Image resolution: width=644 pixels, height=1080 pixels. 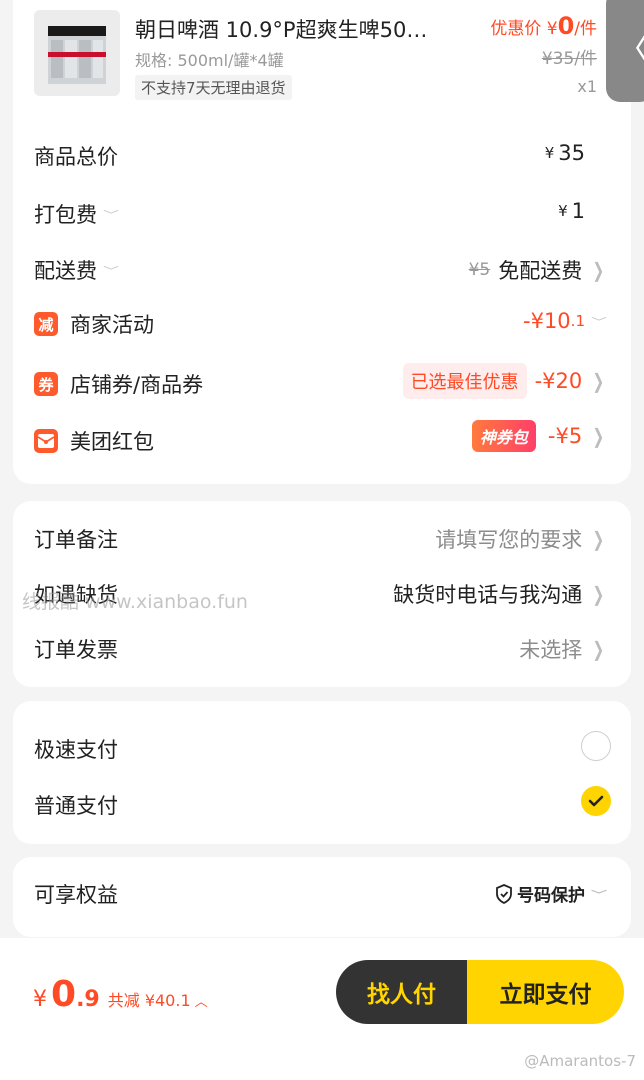 I want to click on deal-price: 优惠价 ¥0/件, so click(x=543, y=26).